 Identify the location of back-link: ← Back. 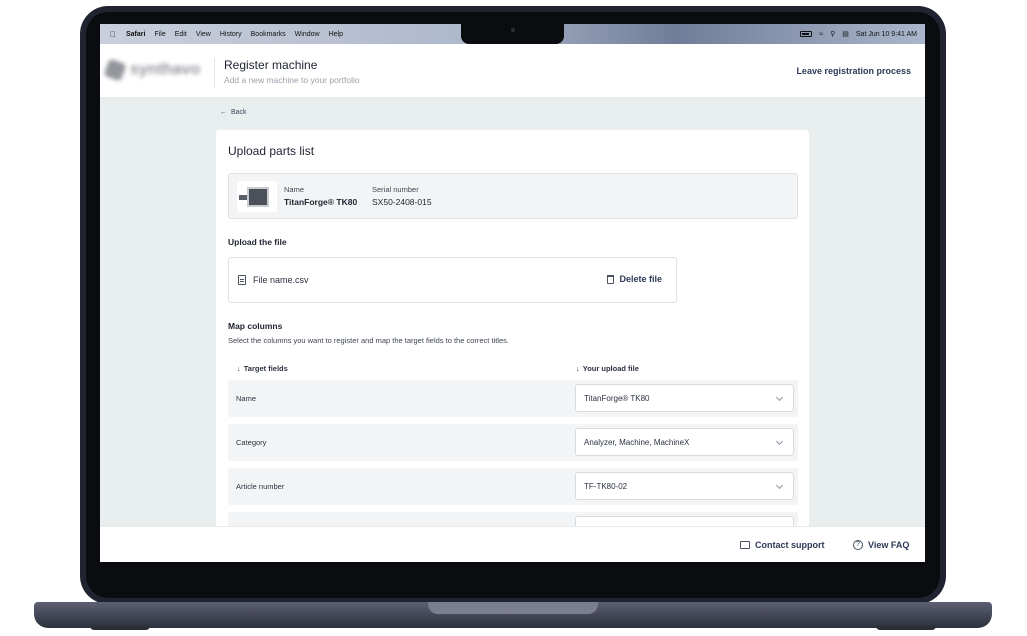
(233, 112).